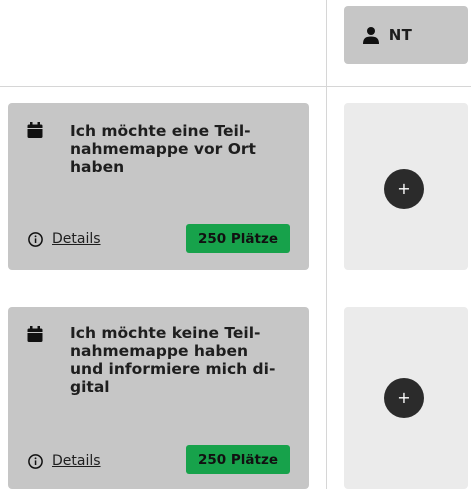 Image resolution: width=471 pixels, height=489 pixels. What do you see at coordinates (235, 86) in the screenshot?
I see `header-divider` at bounding box center [235, 86].